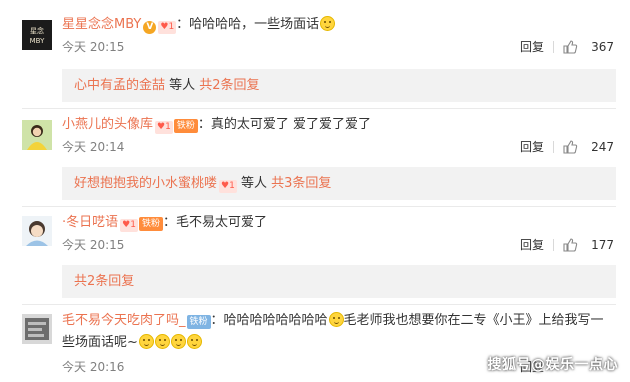  Describe the element at coordinates (150, 27) in the screenshot. I see `verified-v-icon: V` at that location.